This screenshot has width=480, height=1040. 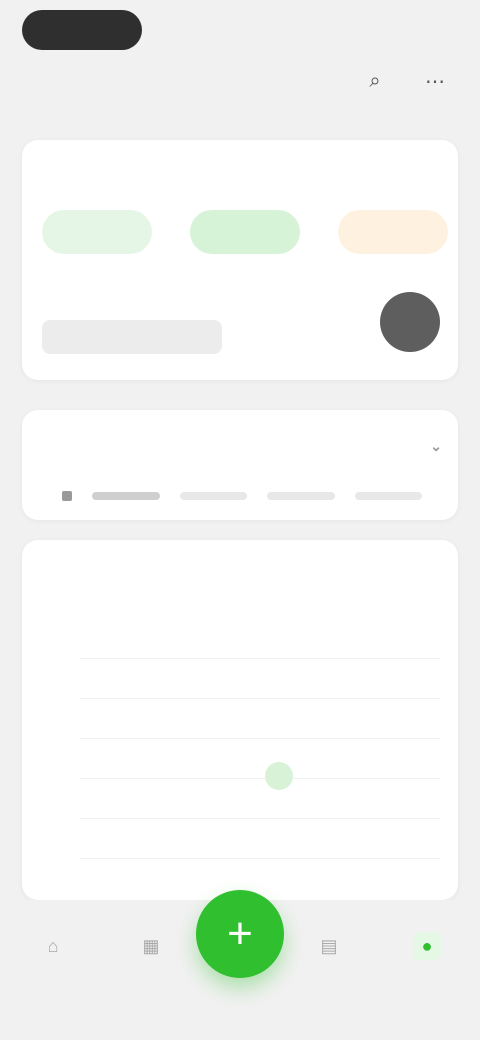 I want to click on filter-card: ⌄, so click(x=240, y=465).